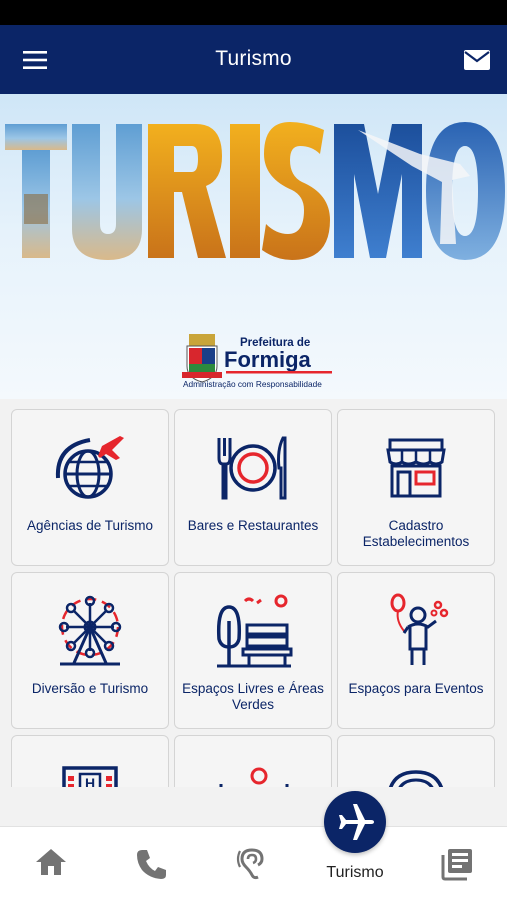 The height and width of the screenshot is (901, 507). What do you see at coordinates (253, 761) in the screenshot?
I see `category-tile-location` at bounding box center [253, 761].